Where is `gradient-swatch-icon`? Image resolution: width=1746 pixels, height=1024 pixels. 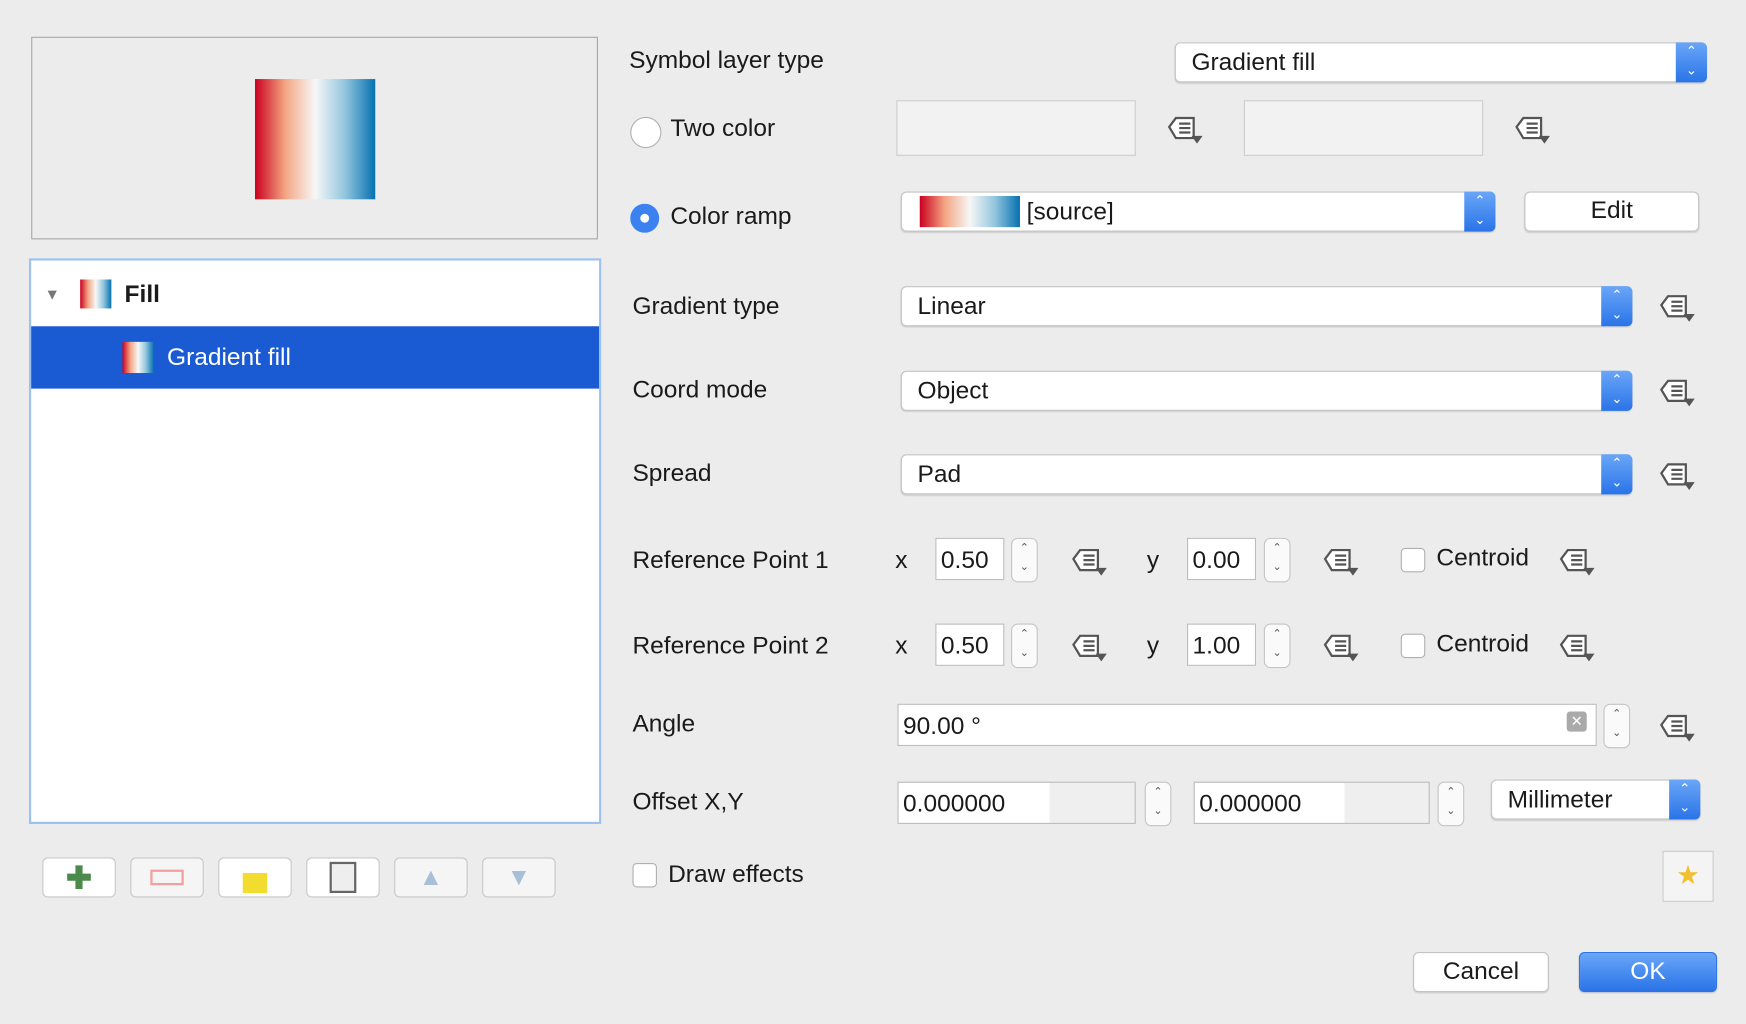 gradient-swatch-icon is located at coordinates (138, 357).